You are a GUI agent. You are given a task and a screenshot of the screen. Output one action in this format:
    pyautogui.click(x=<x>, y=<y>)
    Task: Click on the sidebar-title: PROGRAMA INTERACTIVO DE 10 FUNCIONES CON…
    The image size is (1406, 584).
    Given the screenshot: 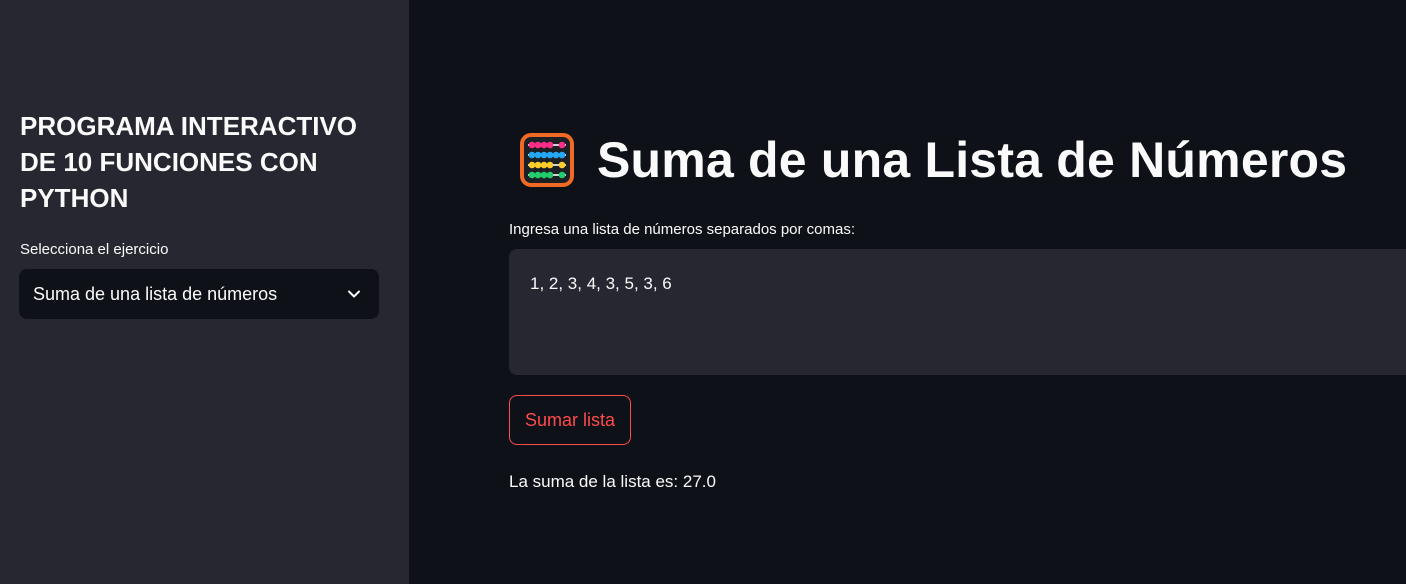 What is the action you would take?
    pyautogui.click(x=189, y=162)
    